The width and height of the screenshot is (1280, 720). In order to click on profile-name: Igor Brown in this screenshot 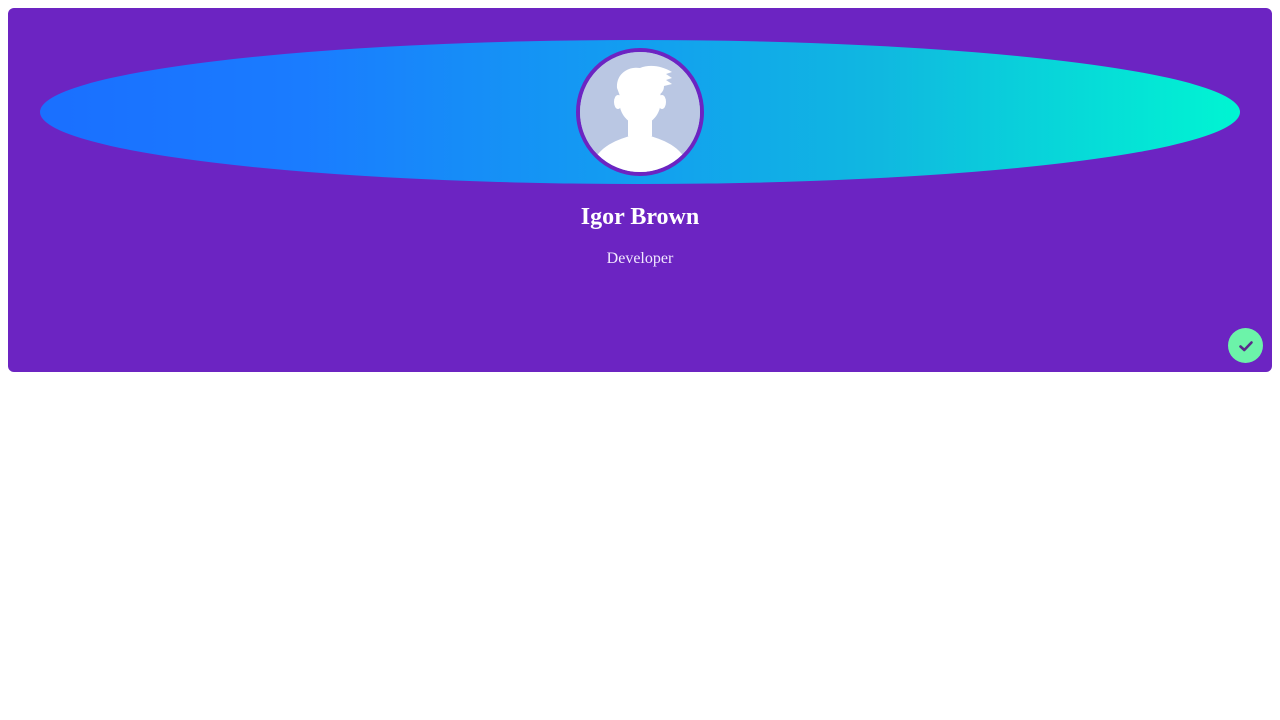, I will do `click(640, 217)`.